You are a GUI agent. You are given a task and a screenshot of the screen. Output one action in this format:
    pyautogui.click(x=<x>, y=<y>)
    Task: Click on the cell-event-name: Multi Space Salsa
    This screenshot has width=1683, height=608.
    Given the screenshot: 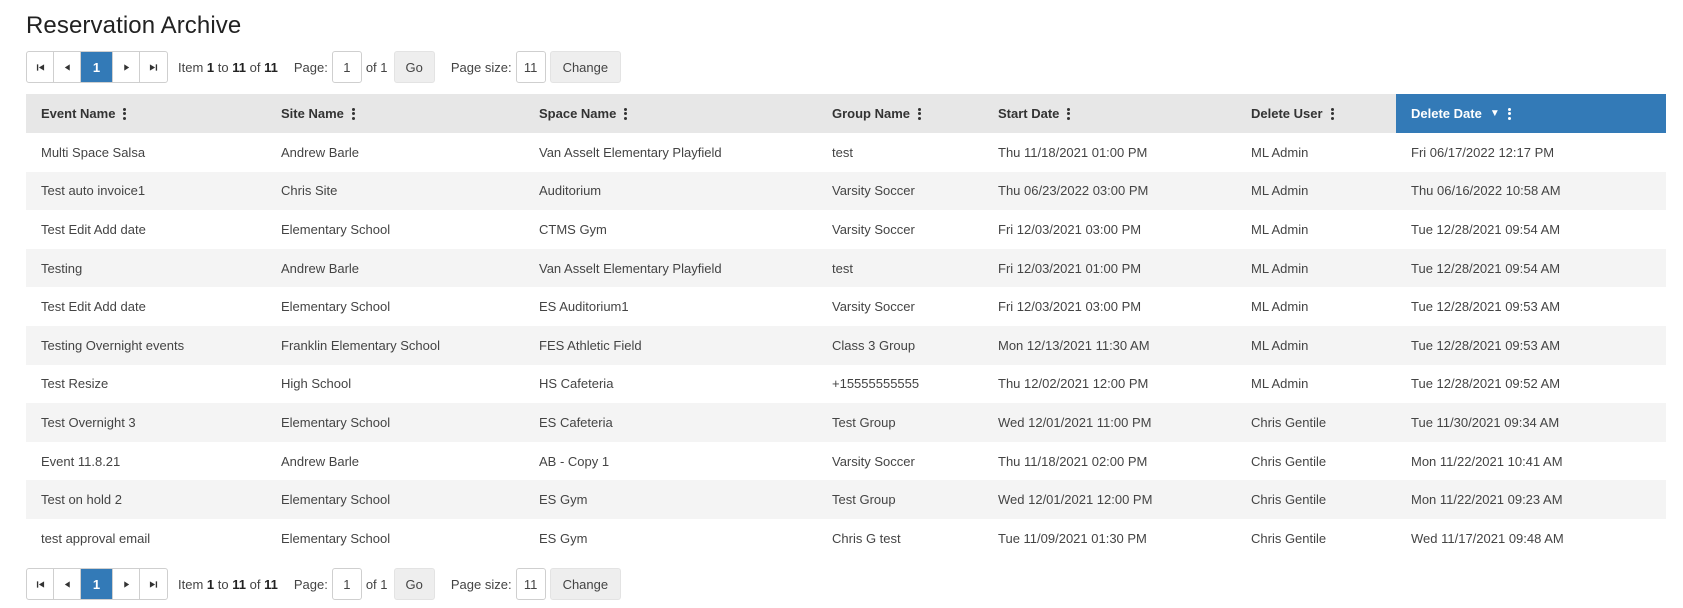 What is the action you would take?
    pyautogui.click(x=146, y=152)
    